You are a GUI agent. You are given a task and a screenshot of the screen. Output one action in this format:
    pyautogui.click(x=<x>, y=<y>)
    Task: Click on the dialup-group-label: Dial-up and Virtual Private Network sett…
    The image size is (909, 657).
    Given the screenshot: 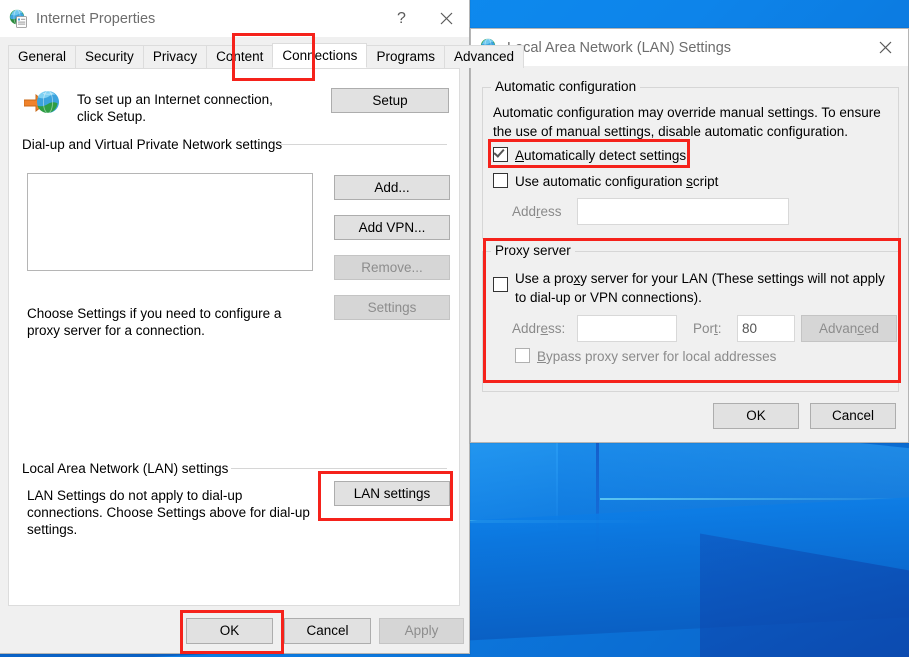 What is the action you would take?
    pyautogui.click(x=152, y=144)
    